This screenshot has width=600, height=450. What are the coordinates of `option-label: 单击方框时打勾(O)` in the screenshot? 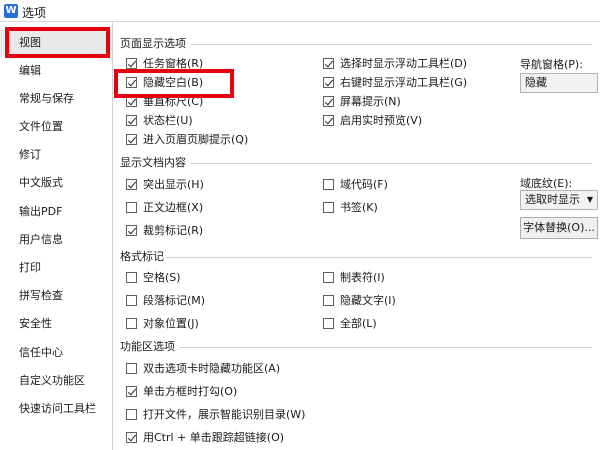 It's located at (190, 391).